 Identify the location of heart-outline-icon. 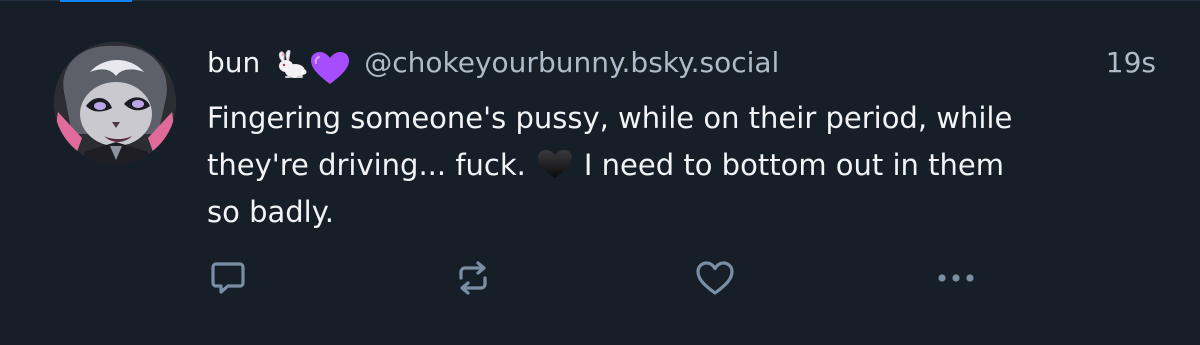
(715, 278).